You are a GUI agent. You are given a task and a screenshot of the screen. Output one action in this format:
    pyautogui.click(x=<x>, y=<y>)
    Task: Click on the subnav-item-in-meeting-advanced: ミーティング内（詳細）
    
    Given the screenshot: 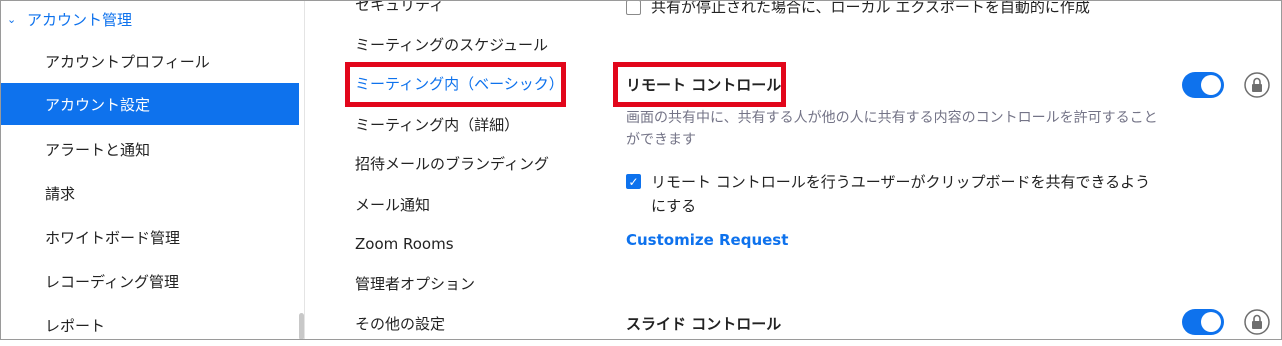 What is the action you would take?
    pyautogui.click(x=437, y=125)
    